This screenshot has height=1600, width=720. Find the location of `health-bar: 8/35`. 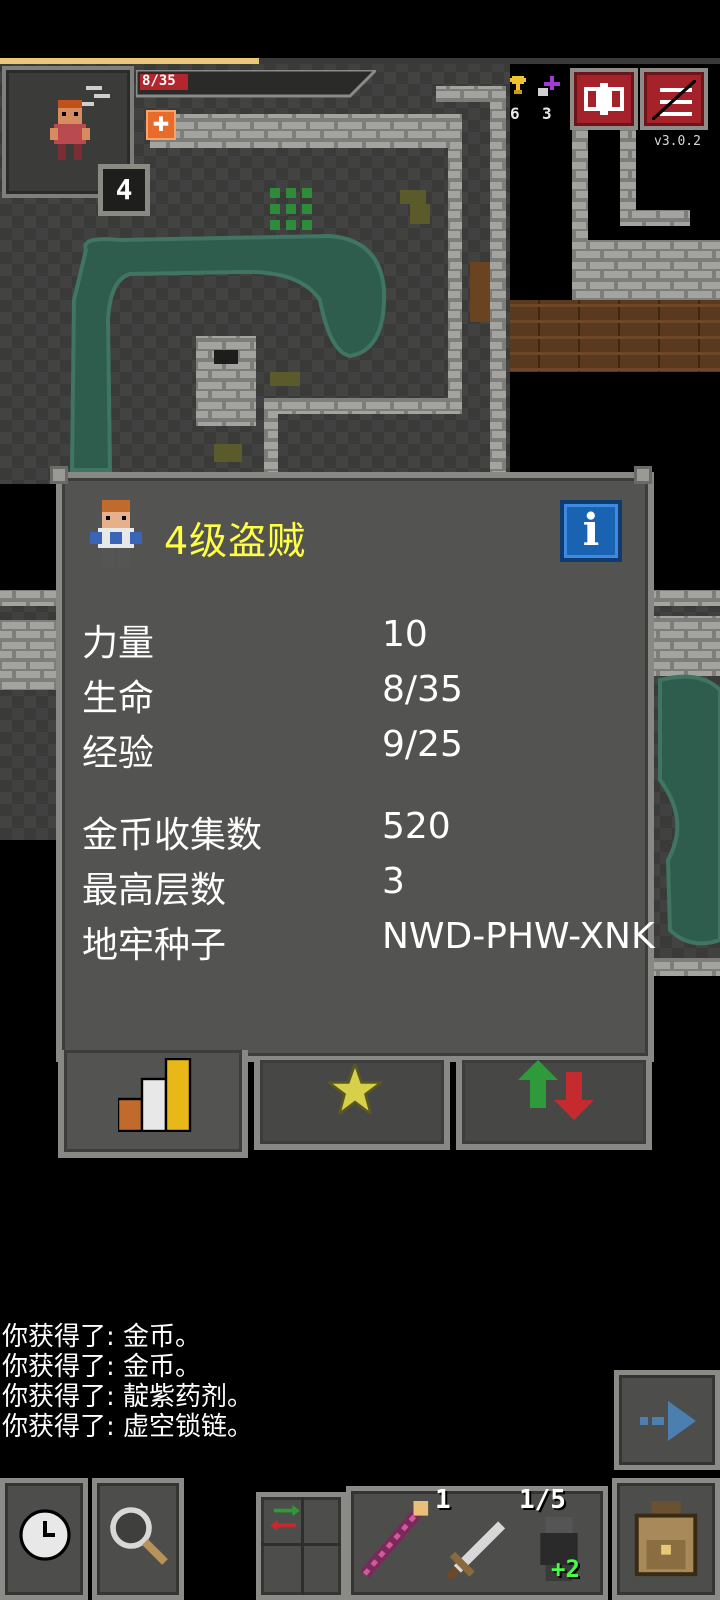

health-bar: 8/35 is located at coordinates (256, 84).